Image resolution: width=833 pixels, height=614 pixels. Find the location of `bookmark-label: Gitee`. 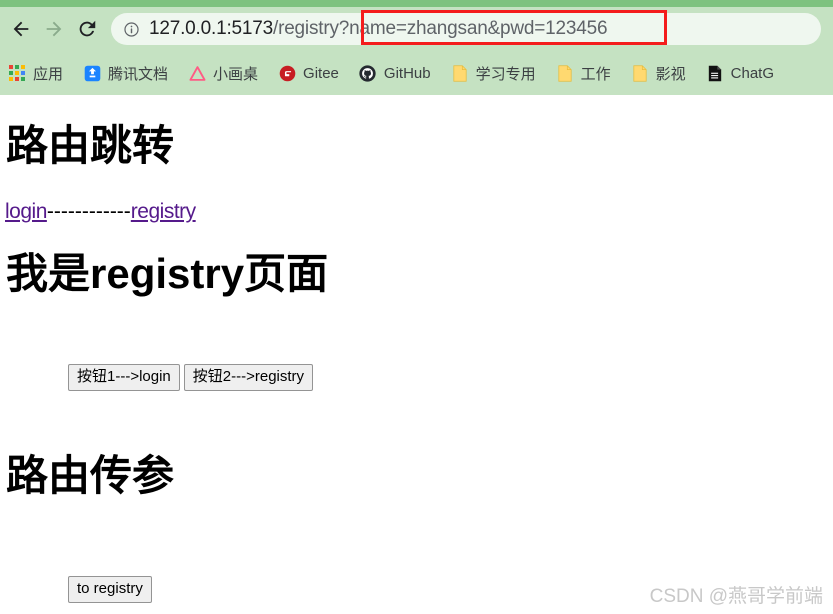

bookmark-label: Gitee is located at coordinates (321, 73).